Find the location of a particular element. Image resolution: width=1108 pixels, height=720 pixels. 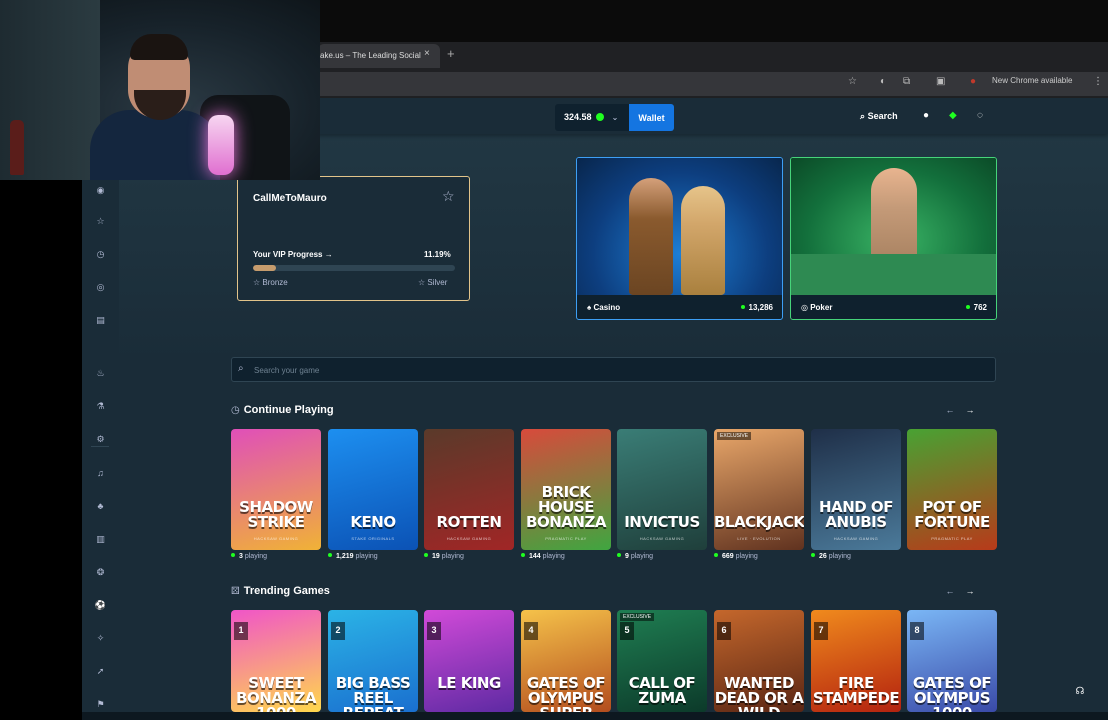

wallet-button: Wallet is located at coordinates (651, 117).